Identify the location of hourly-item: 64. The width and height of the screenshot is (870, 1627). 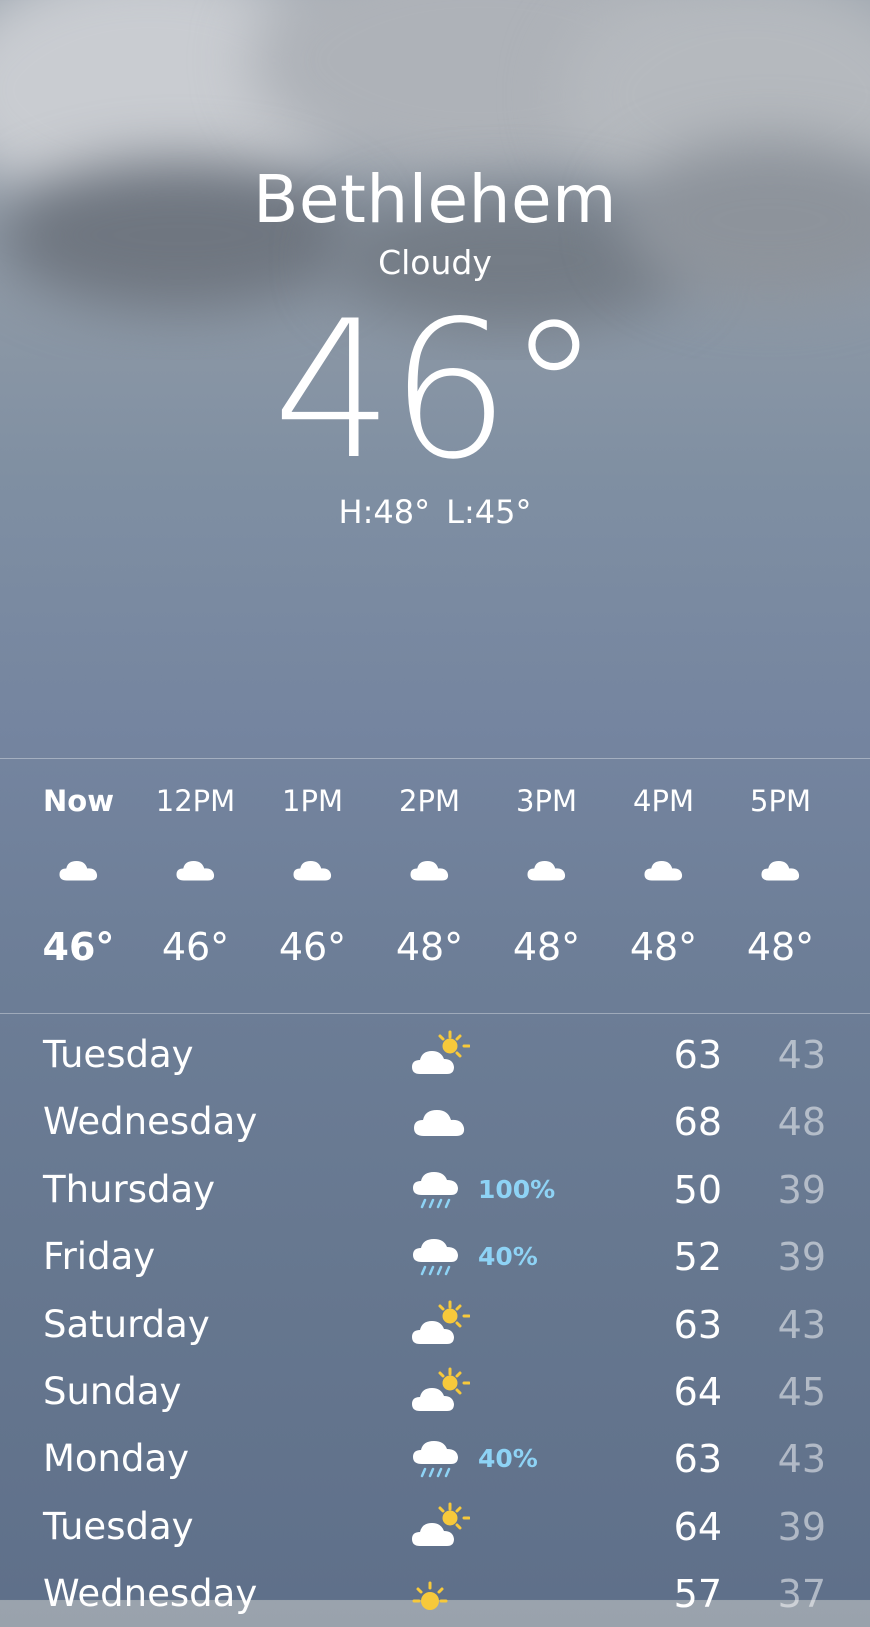
(854, 865).